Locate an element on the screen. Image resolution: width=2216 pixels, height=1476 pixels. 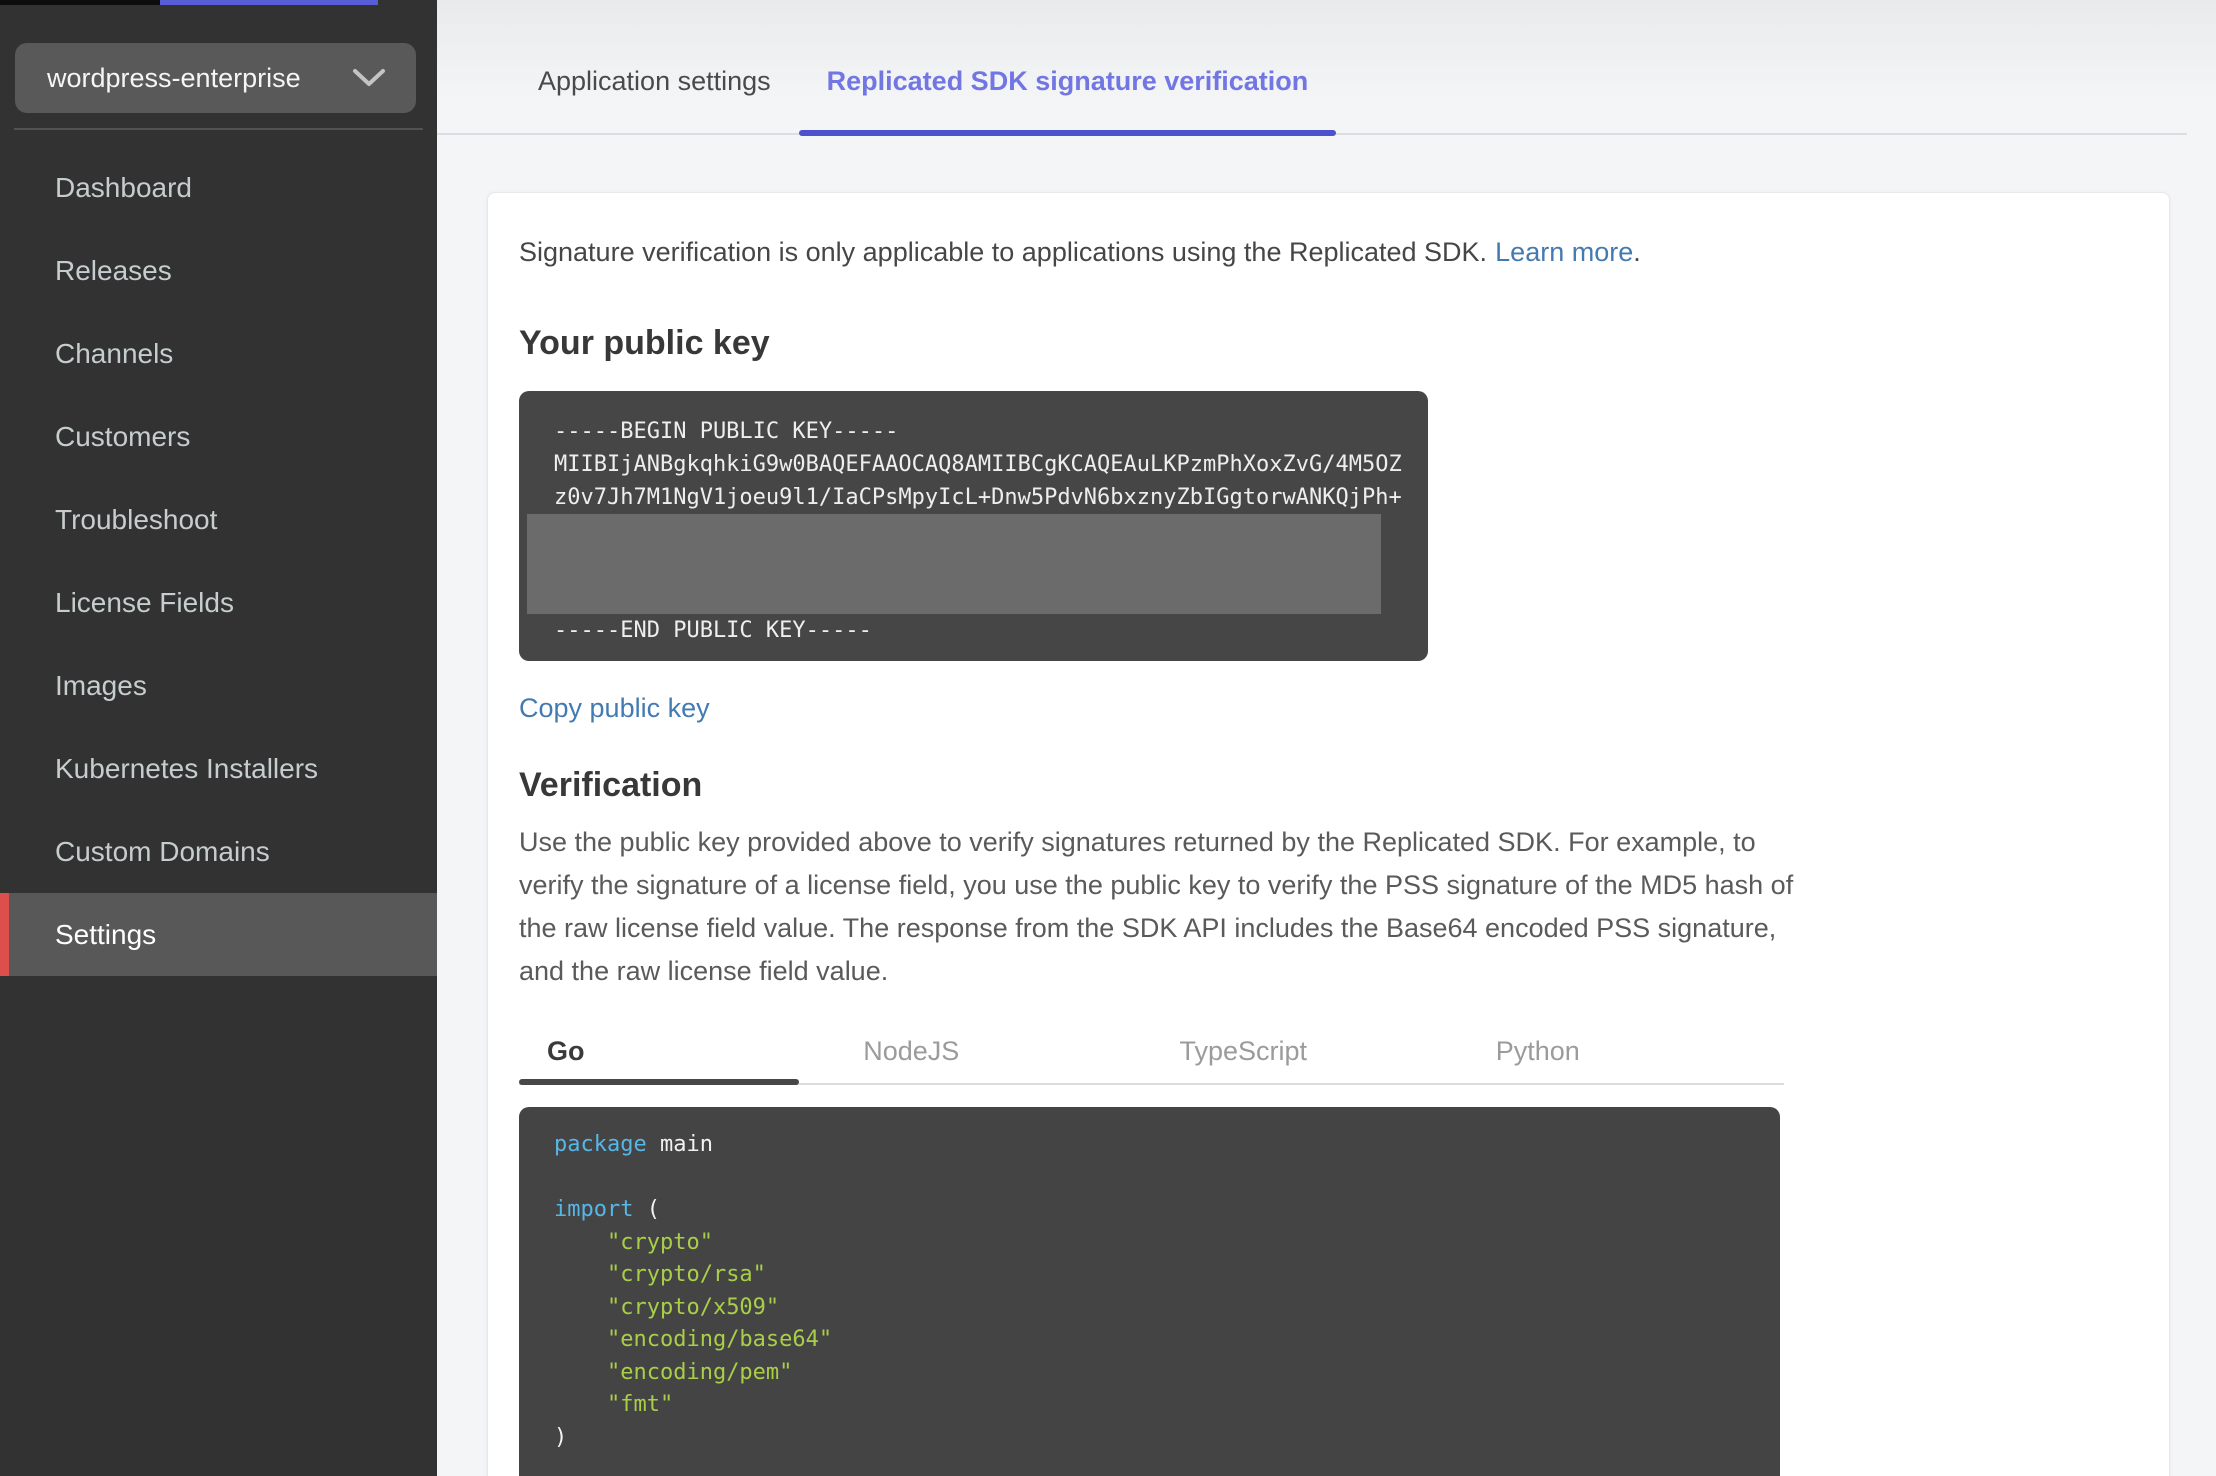
pem-line-end: -----END PUBLIC KEY----- is located at coordinates (713, 630).